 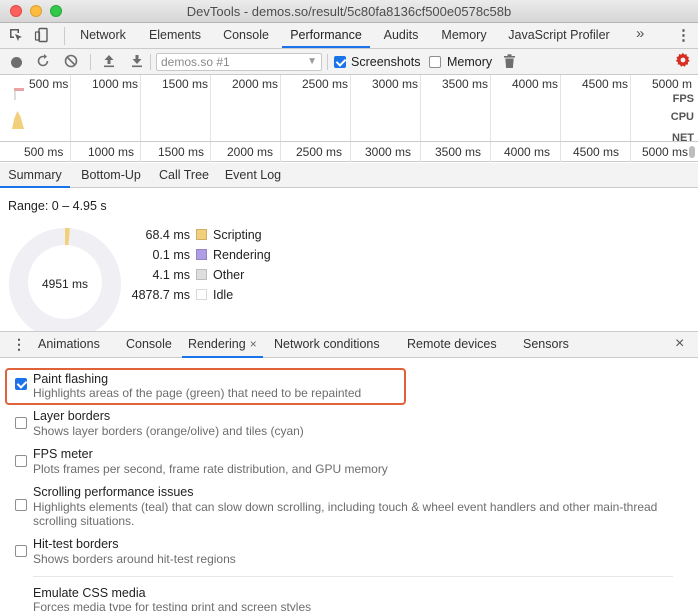 What do you see at coordinates (44, 152) in the screenshot?
I see `ruler-tick: 500 ms` at bounding box center [44, 152].